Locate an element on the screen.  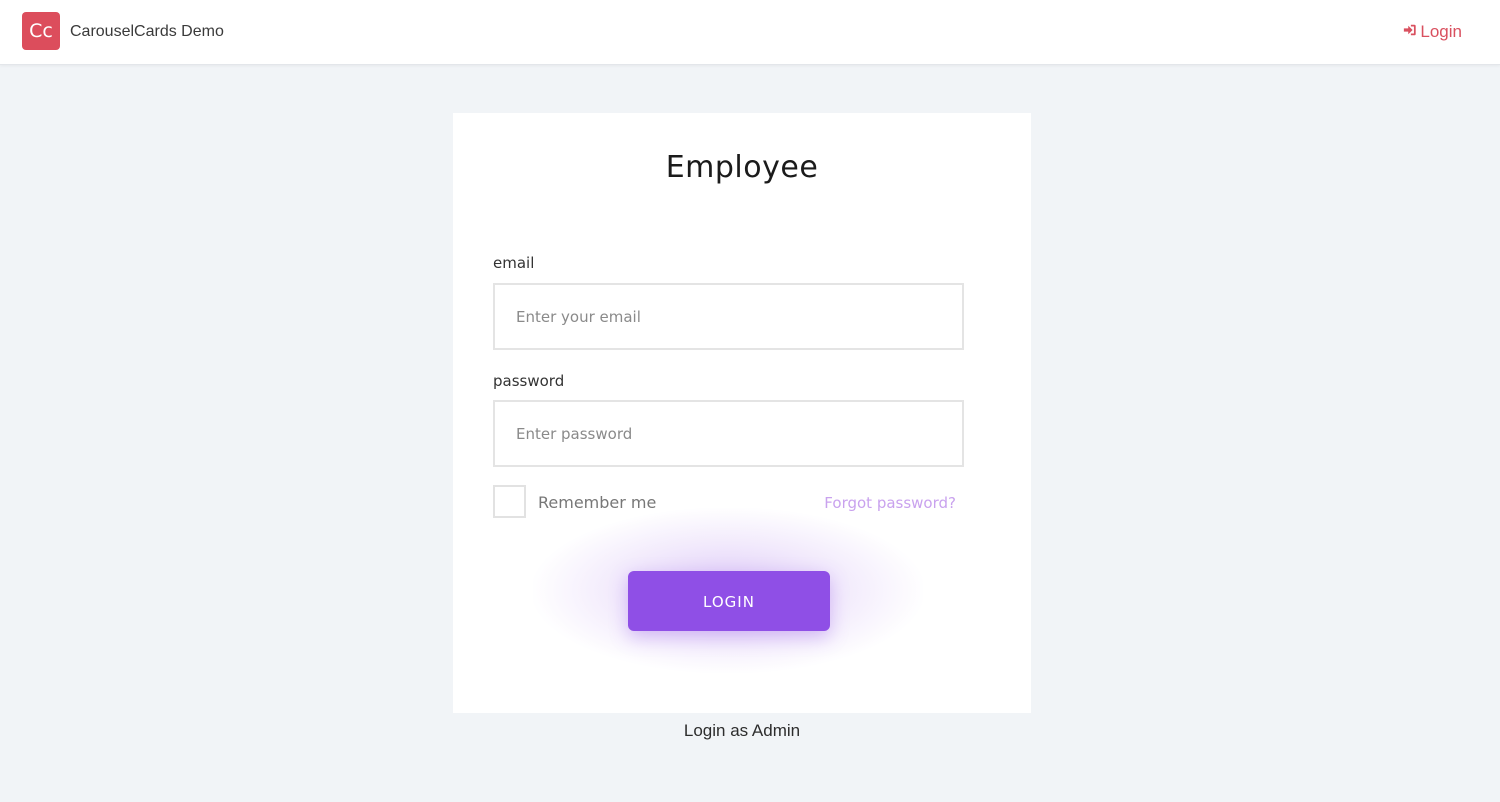
nav-login-label: Login is located at coordinates (1441, 31).